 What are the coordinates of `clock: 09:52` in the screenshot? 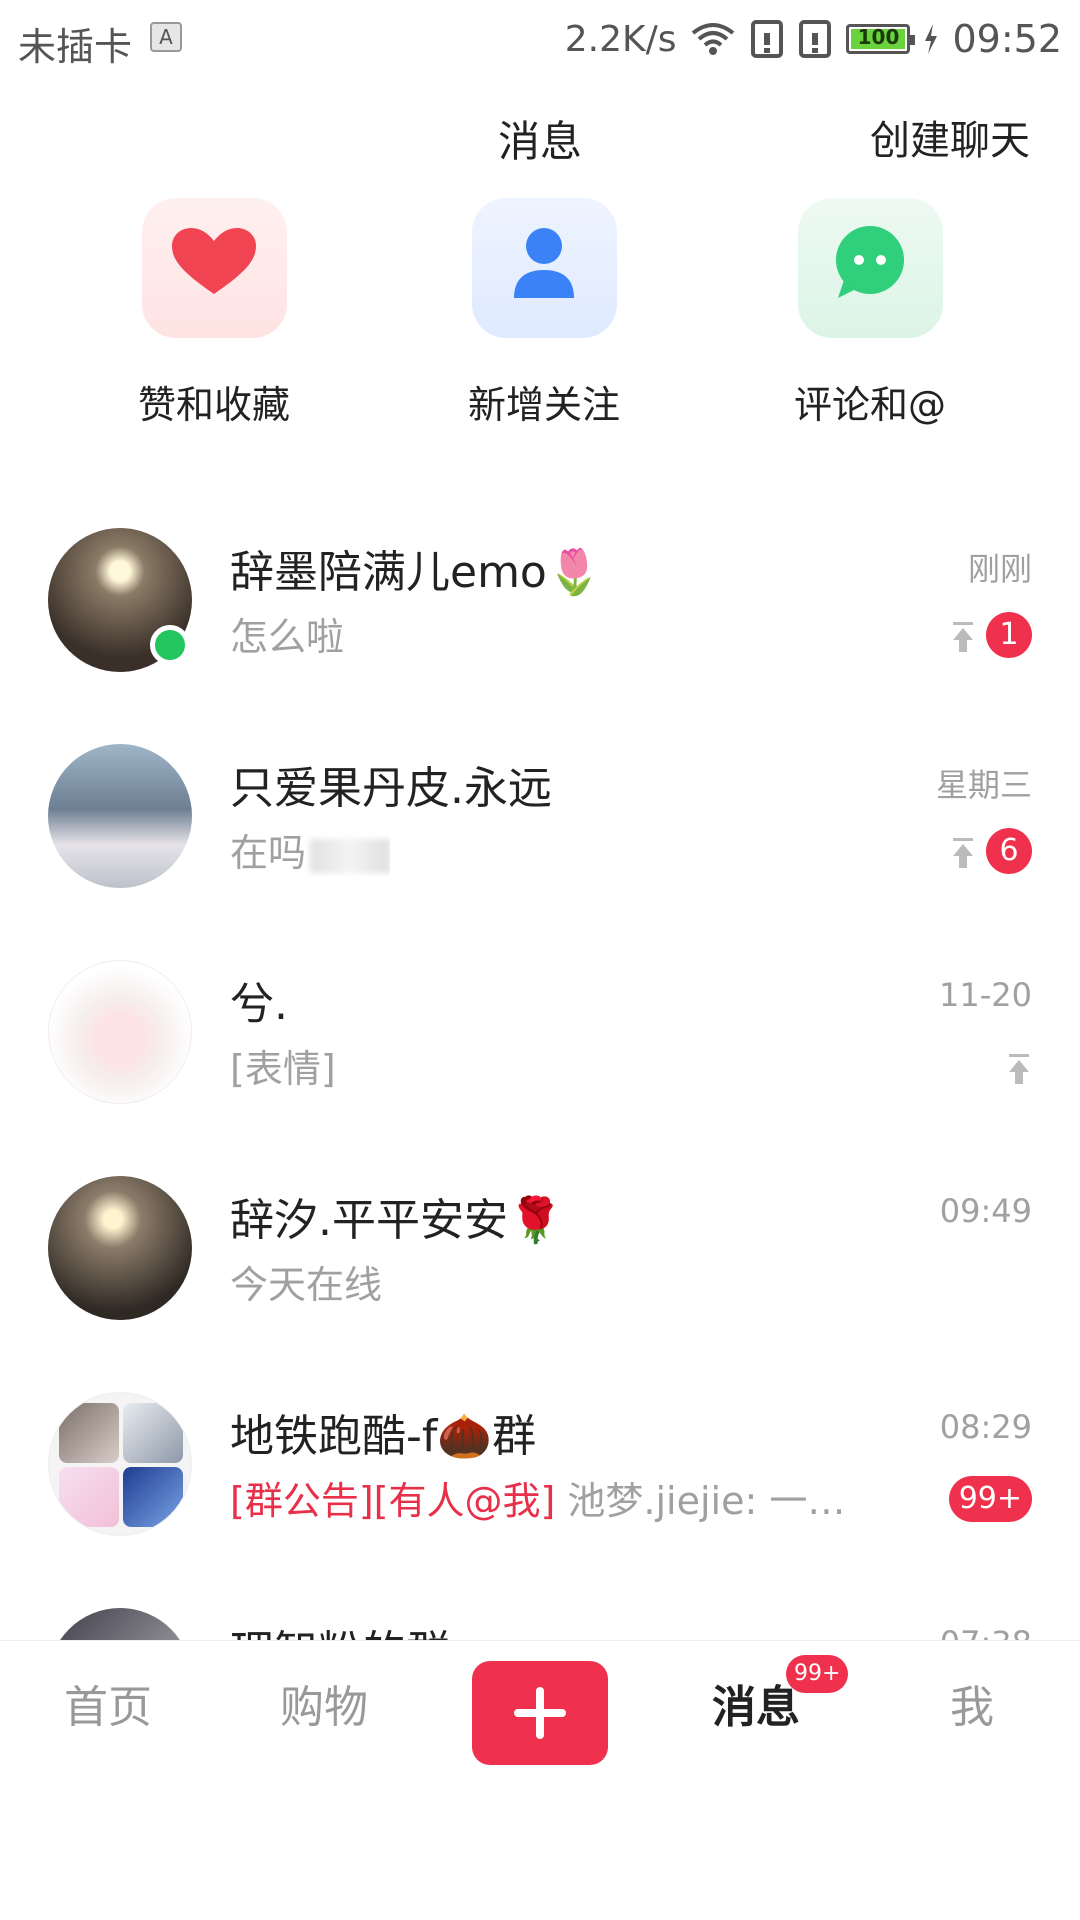 It's located at (1007, 39).